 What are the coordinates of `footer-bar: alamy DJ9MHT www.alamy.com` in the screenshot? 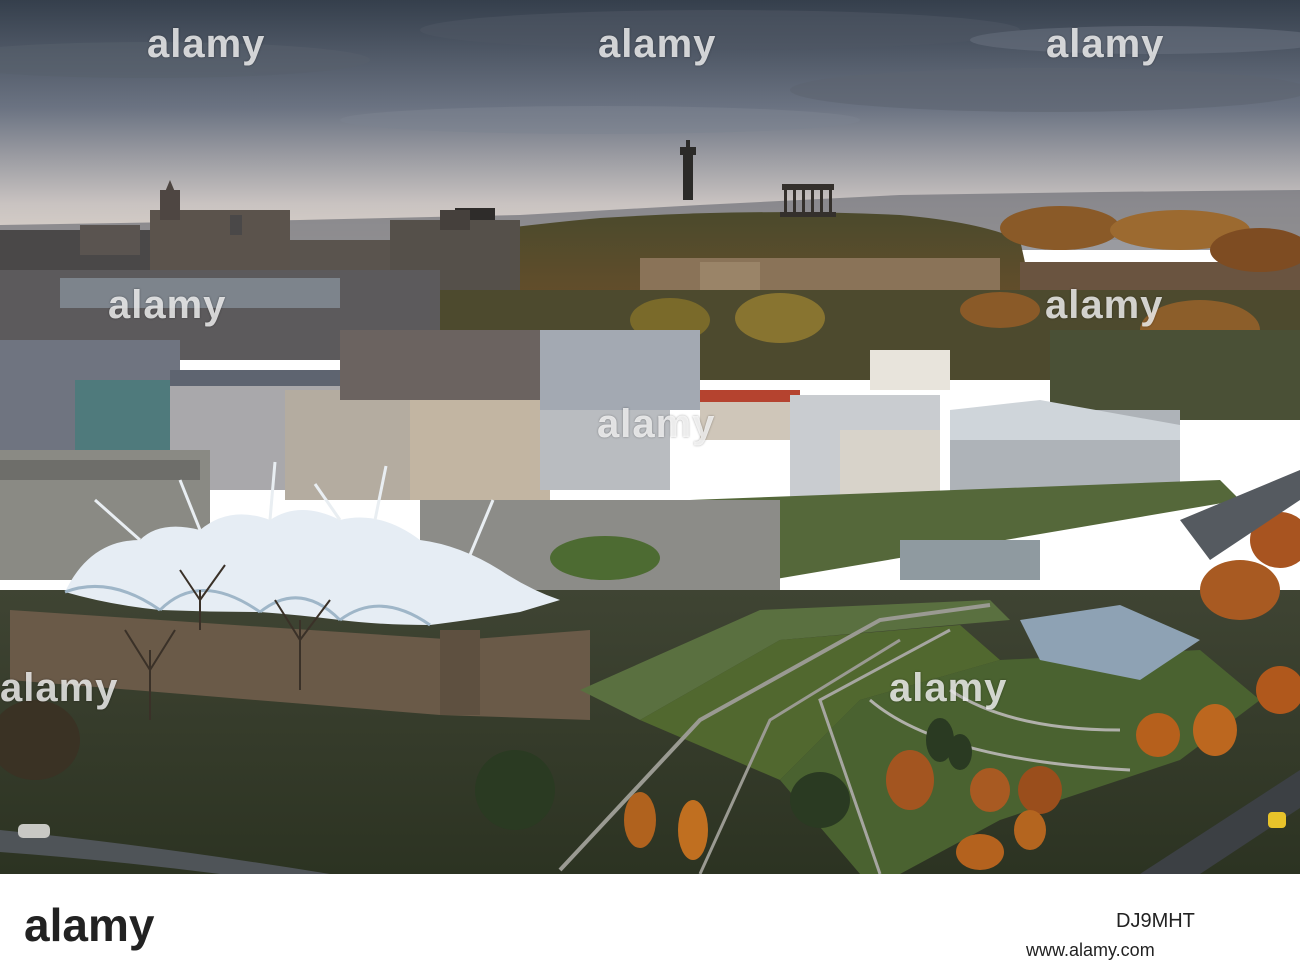 It's located at (650, 919).